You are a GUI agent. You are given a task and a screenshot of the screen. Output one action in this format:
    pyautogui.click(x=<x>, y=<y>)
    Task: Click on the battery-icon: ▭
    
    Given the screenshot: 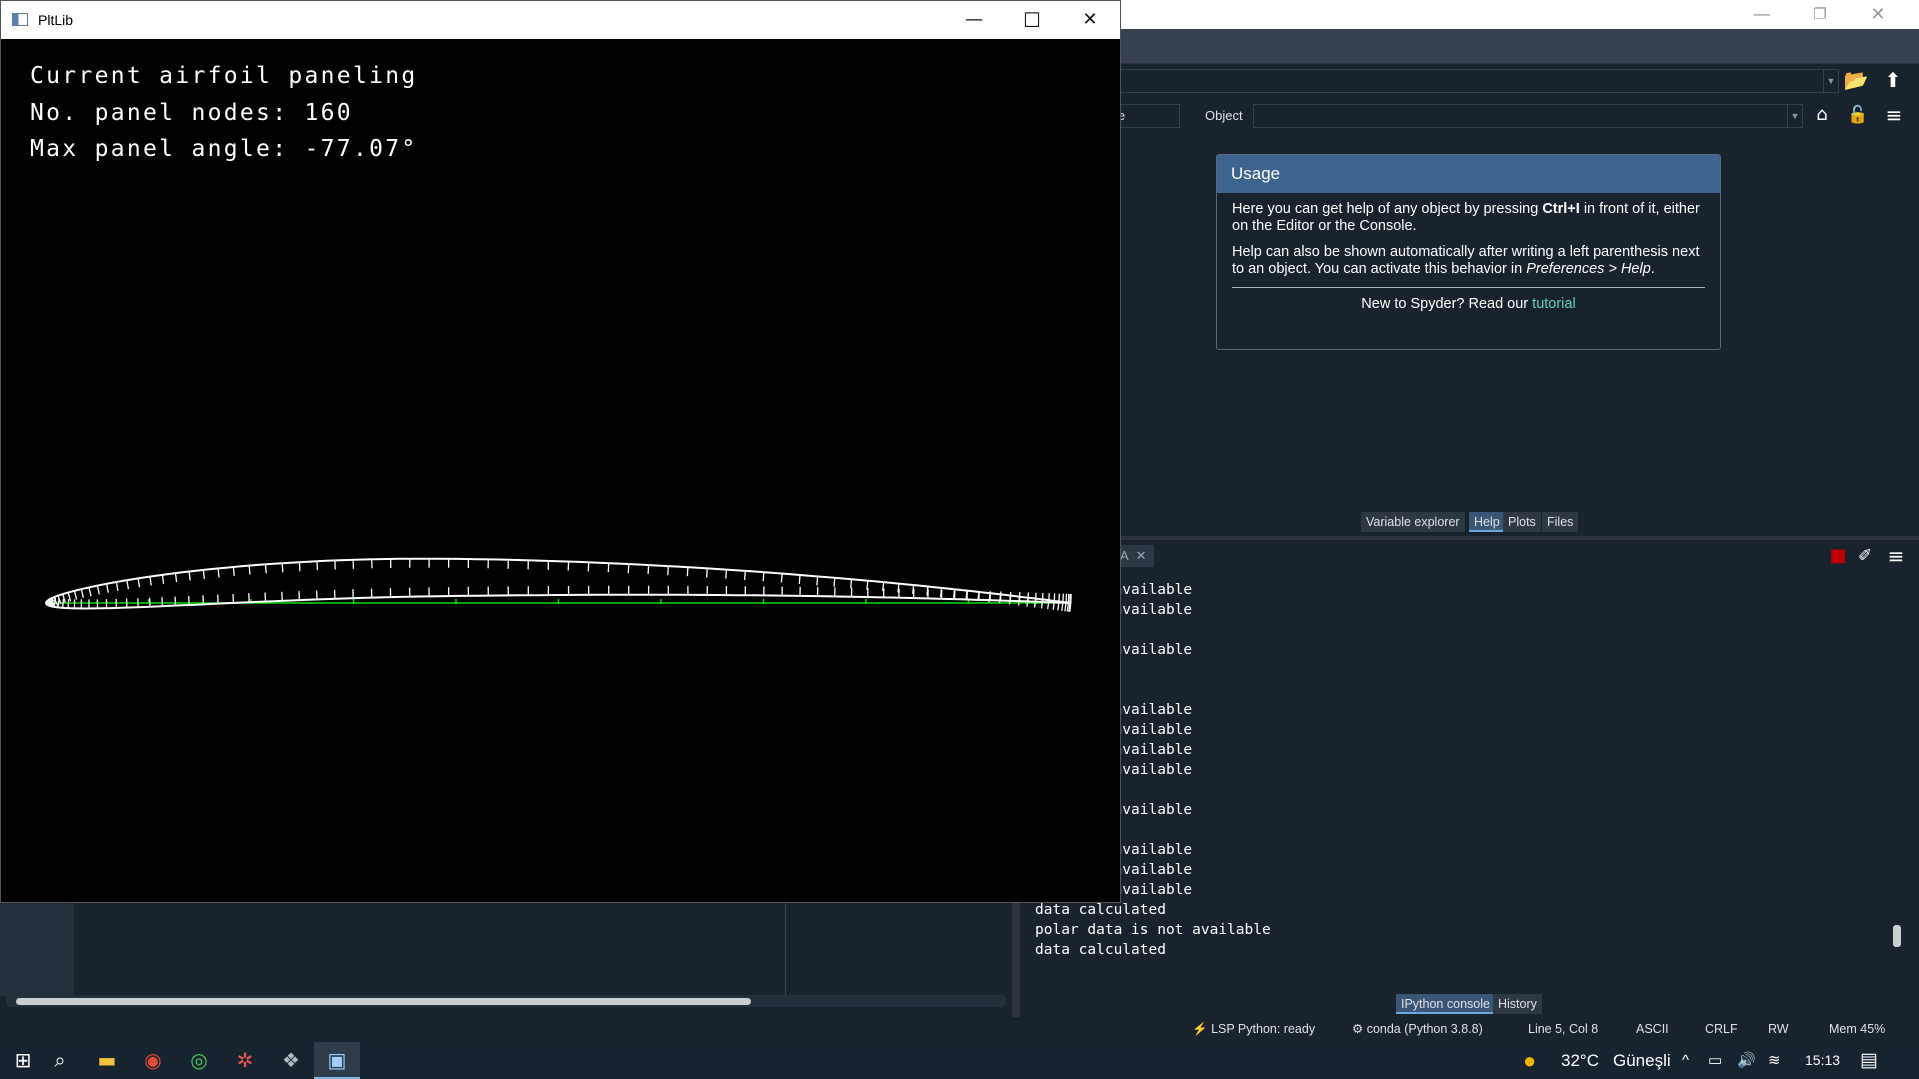 What is the action you would take?
    pyautogui.click(x=1715, y=1060)
    